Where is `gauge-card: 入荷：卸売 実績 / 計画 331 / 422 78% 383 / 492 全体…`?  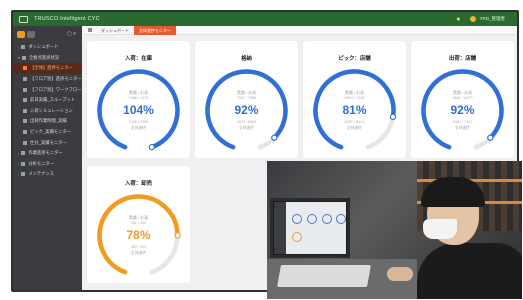
gauge-card: 入荷：卸売 実績 / 計画 331 / 422 78% 383 / 492 全体… is located at coordinates (138, 224).